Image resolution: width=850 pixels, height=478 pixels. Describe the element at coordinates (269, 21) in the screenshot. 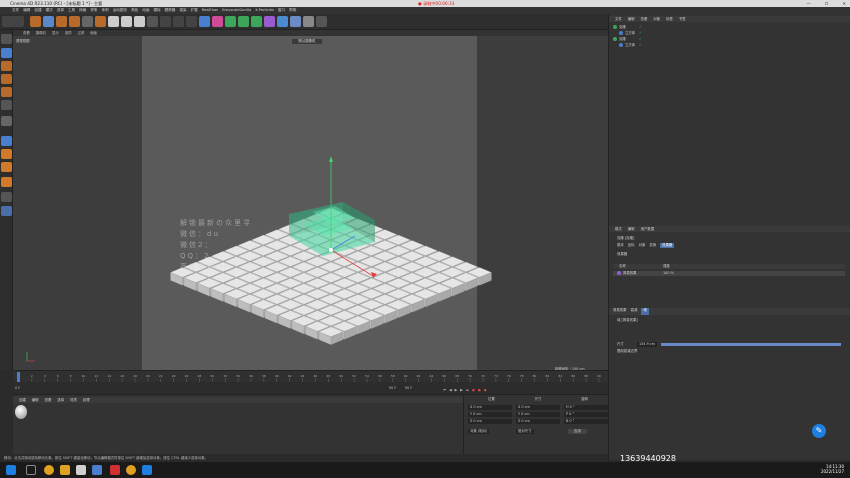

I see `field-icon` at that location.